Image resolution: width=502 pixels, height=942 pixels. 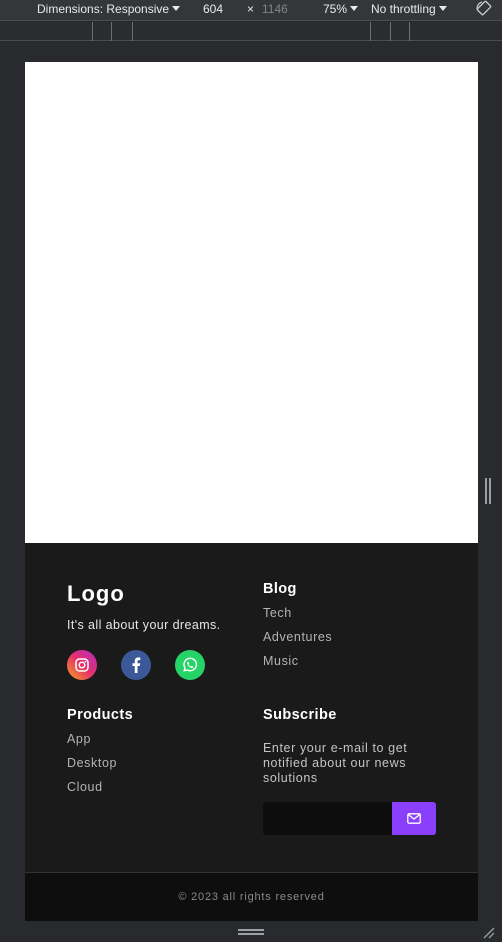 I want to click on facebook-icon, so click(x=136, y=665).